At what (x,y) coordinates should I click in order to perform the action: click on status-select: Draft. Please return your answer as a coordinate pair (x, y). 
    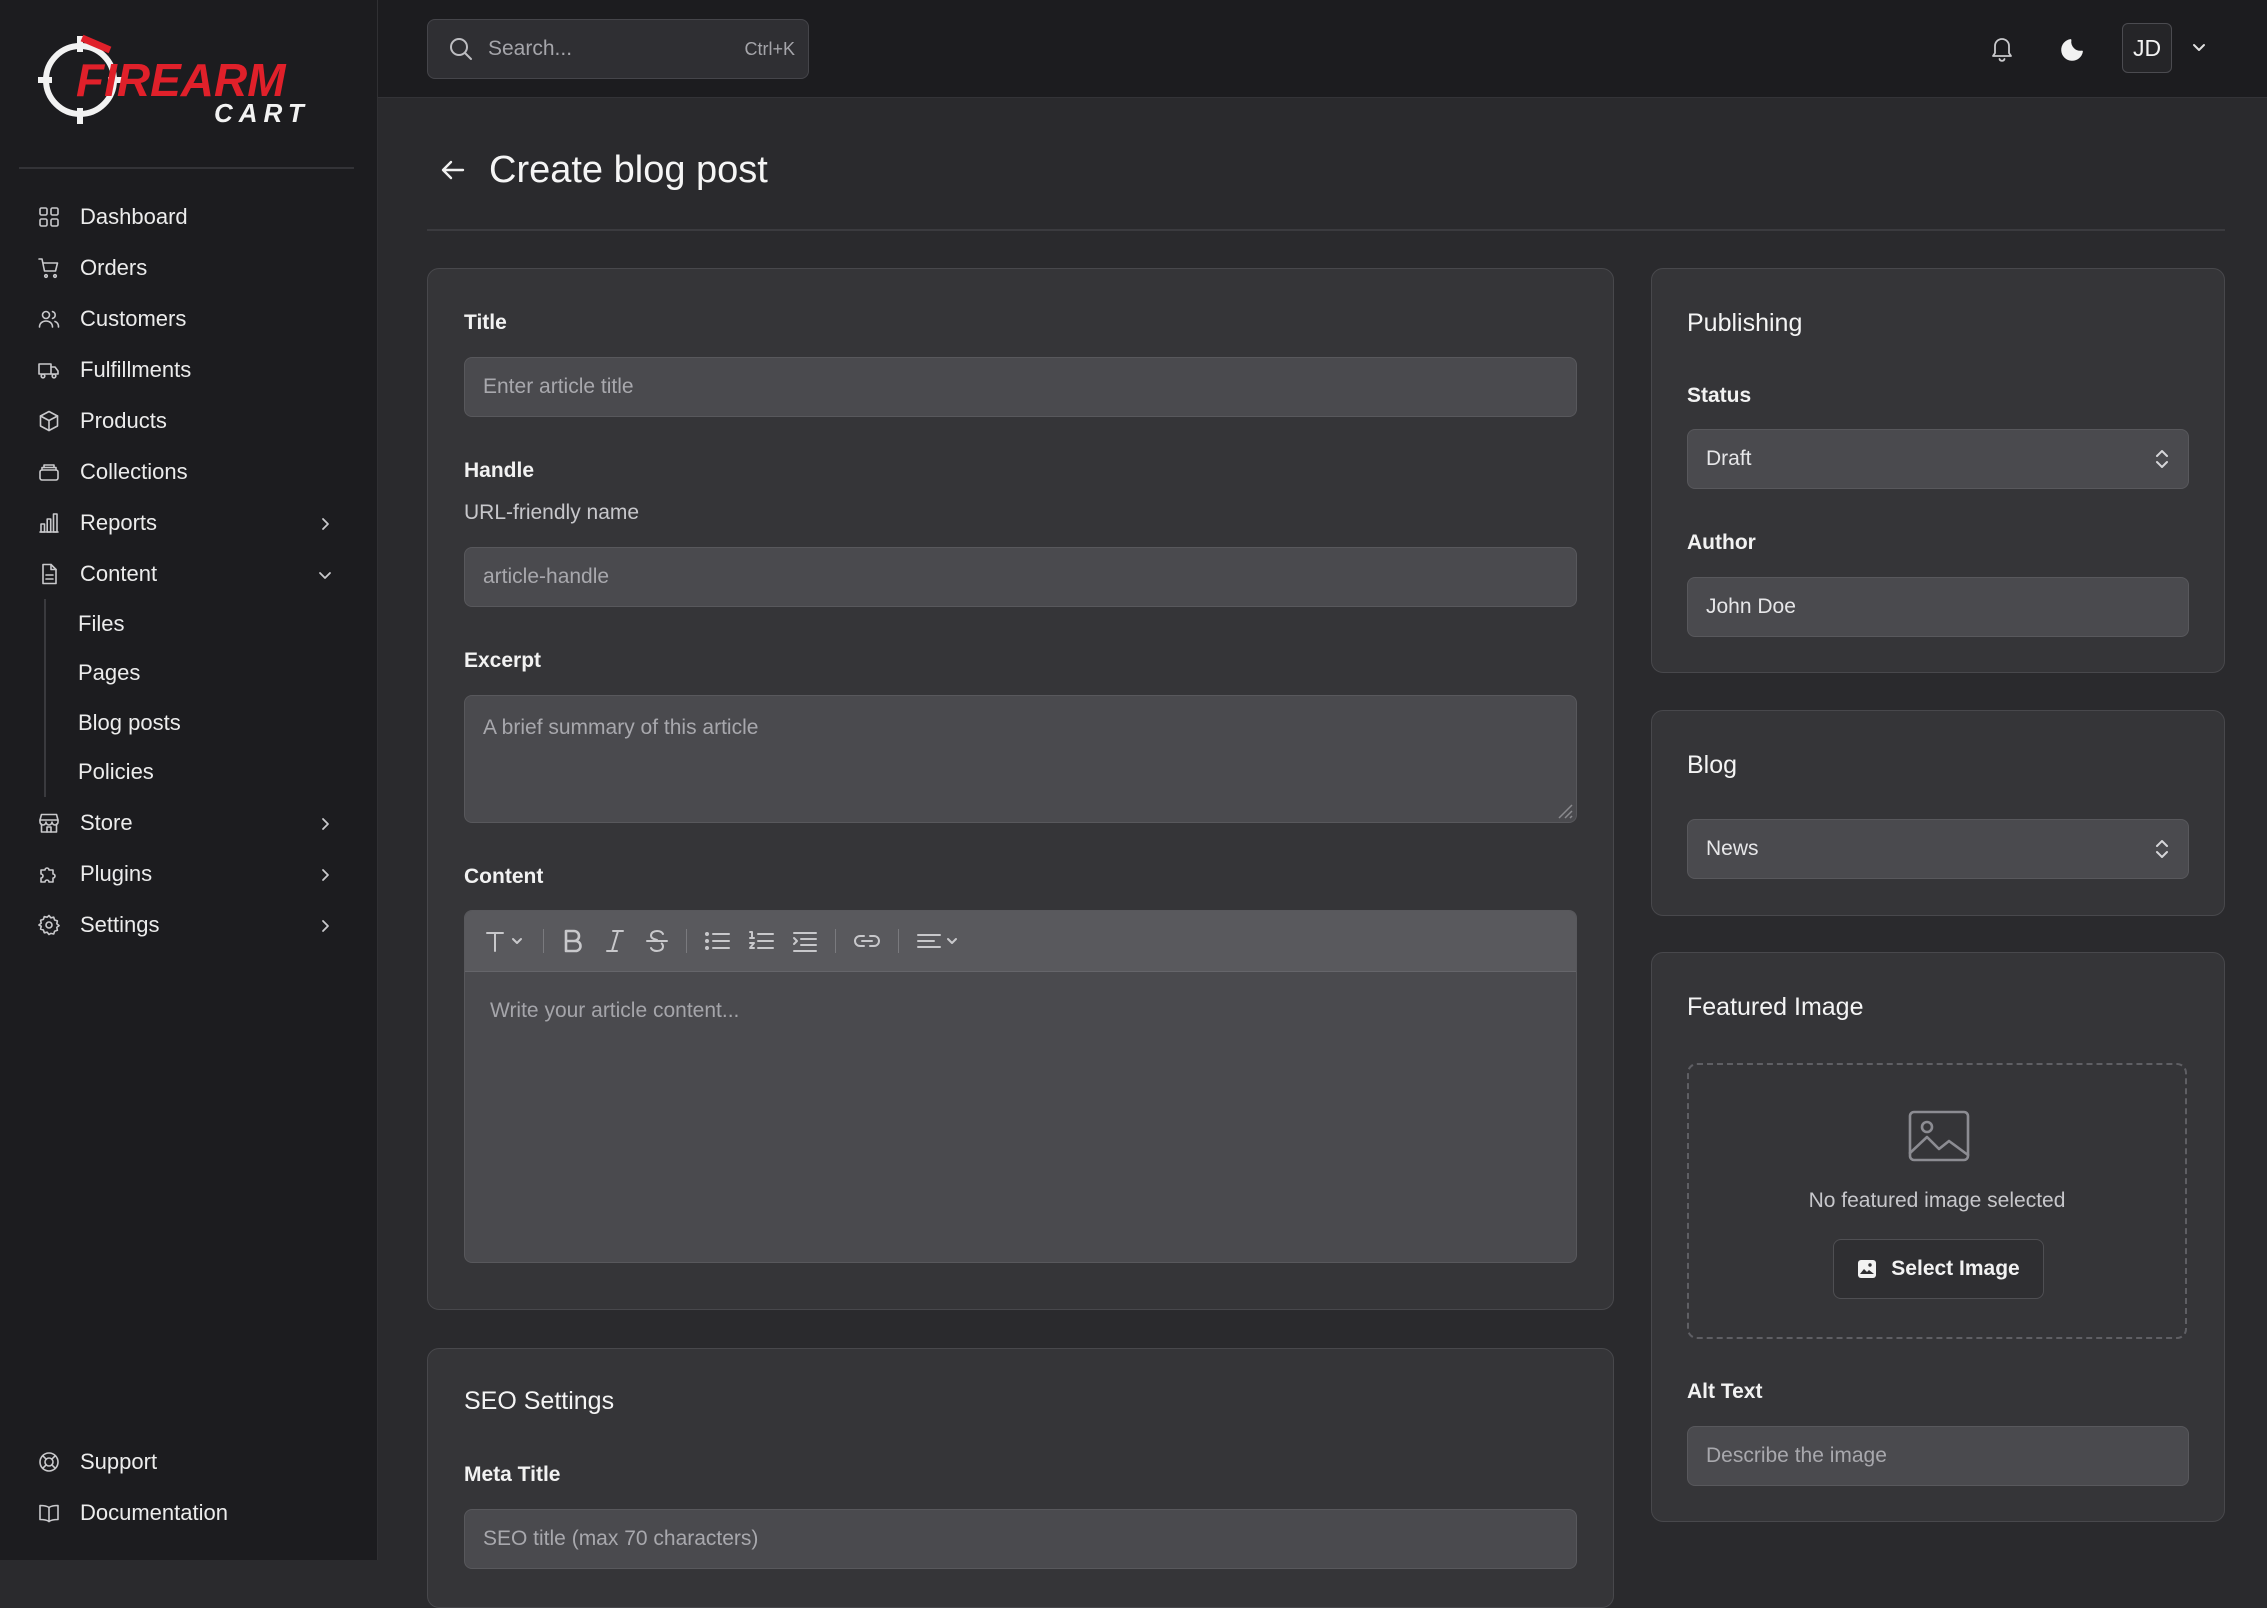
    Looking at the image, I should click on (1938, 459).